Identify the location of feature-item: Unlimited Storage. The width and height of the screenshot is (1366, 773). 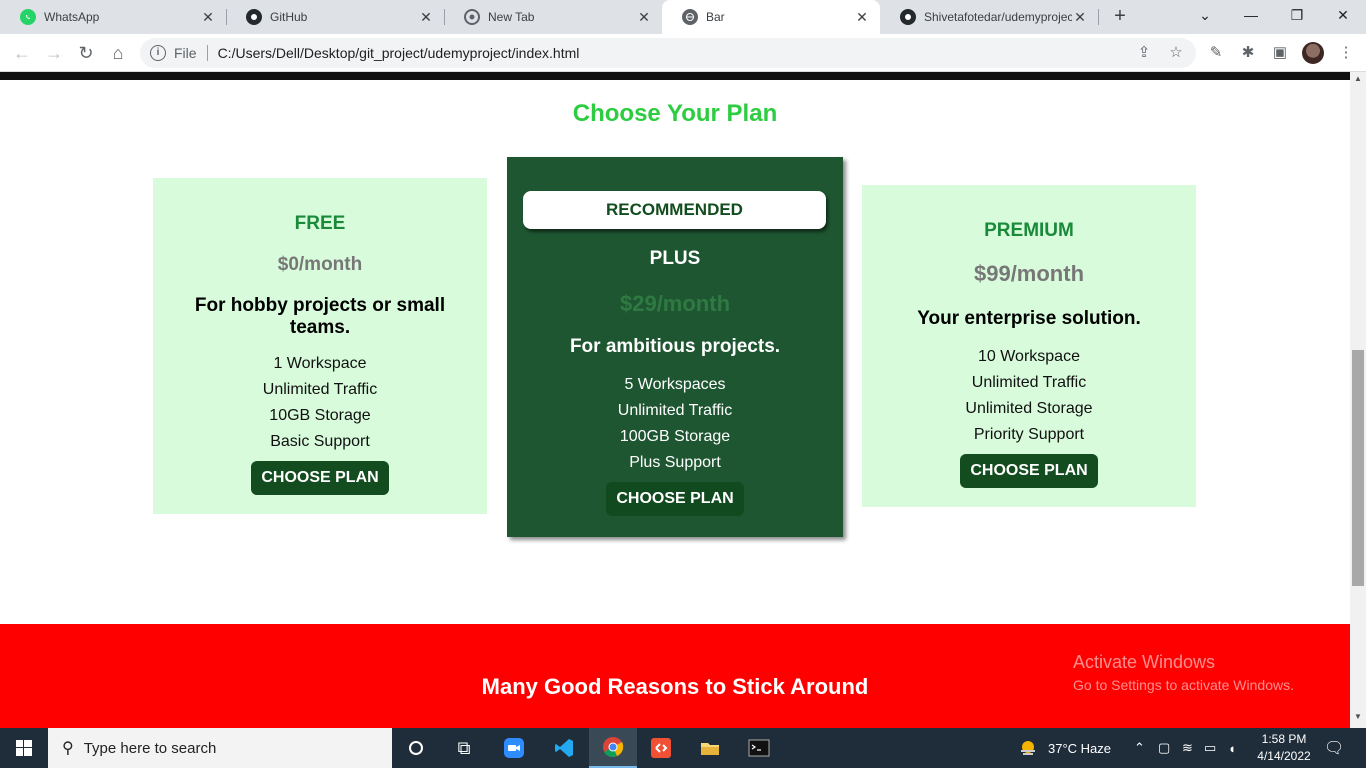
(1029, 408).